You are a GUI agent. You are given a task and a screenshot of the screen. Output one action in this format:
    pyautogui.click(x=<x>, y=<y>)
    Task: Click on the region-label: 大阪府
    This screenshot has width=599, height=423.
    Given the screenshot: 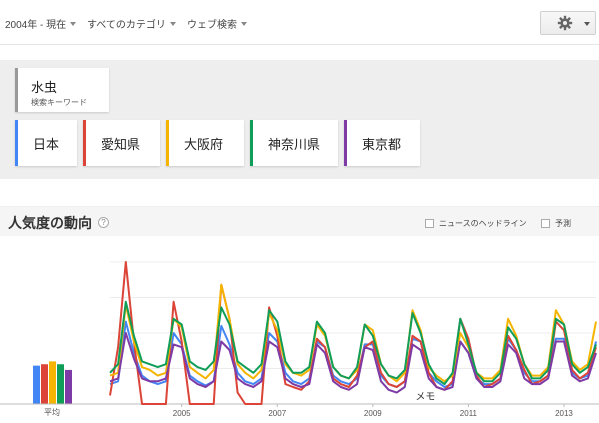 What is the action you would take?
    pyautogui.click(x=204, y=144)
    